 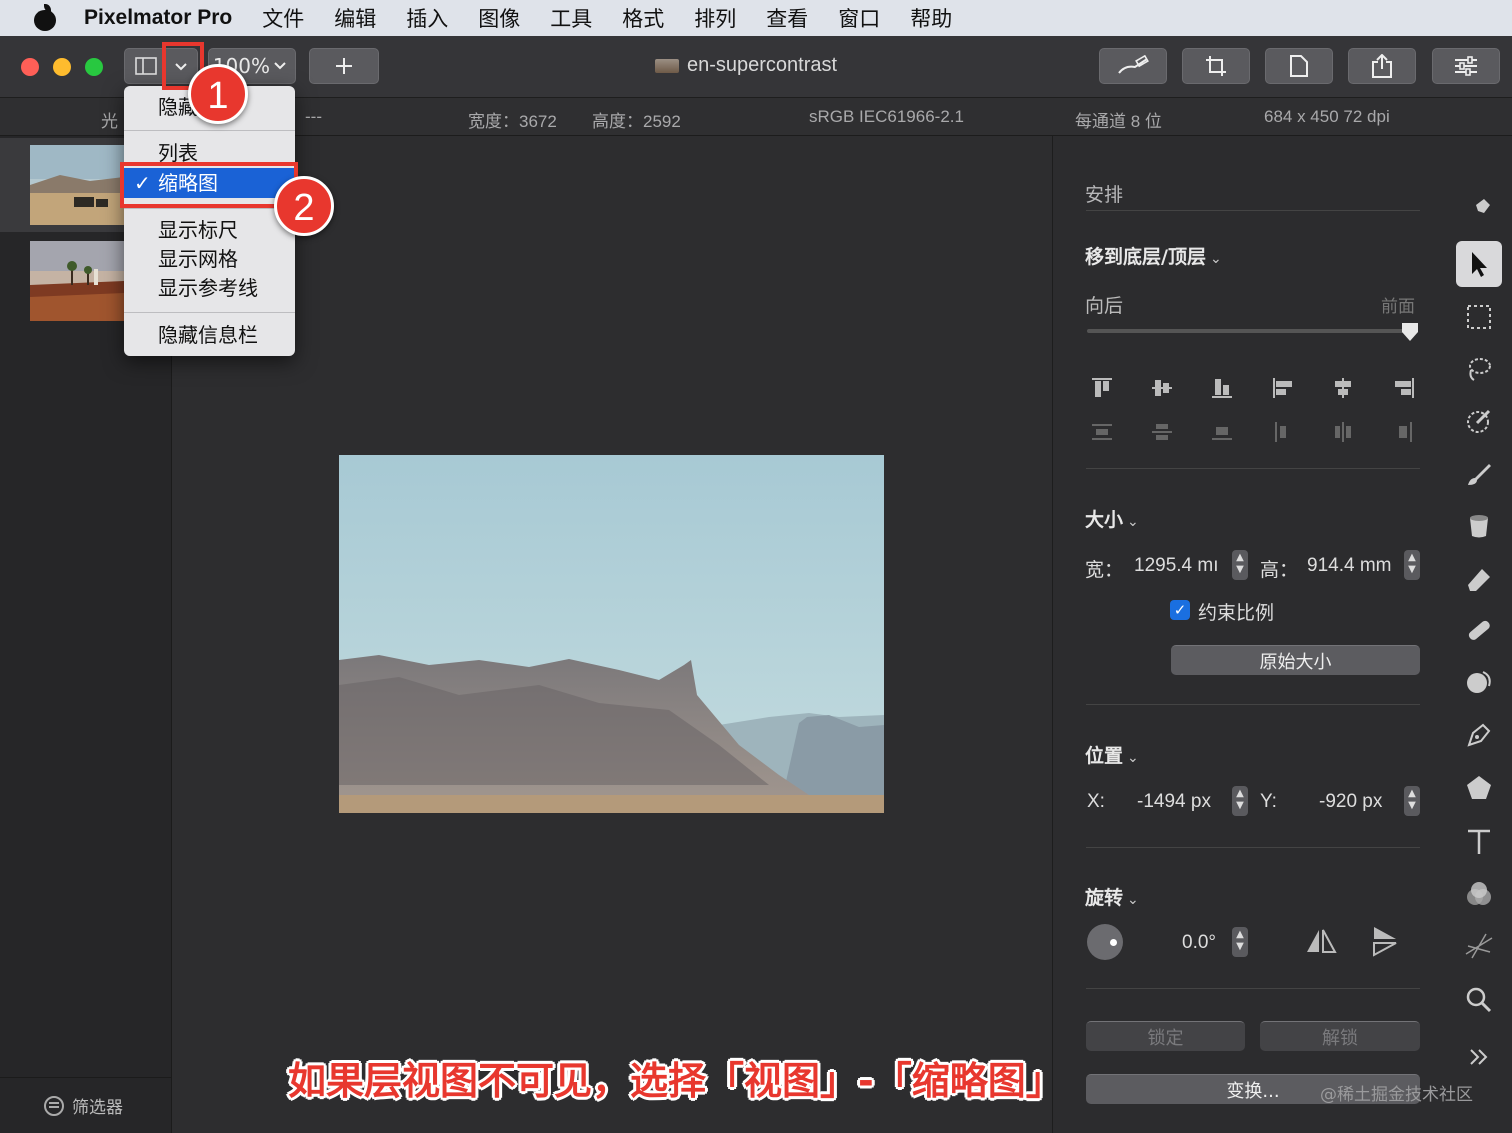 I want to click on menu-item-show-grid: 显示网格, so click(x=209, y=259).